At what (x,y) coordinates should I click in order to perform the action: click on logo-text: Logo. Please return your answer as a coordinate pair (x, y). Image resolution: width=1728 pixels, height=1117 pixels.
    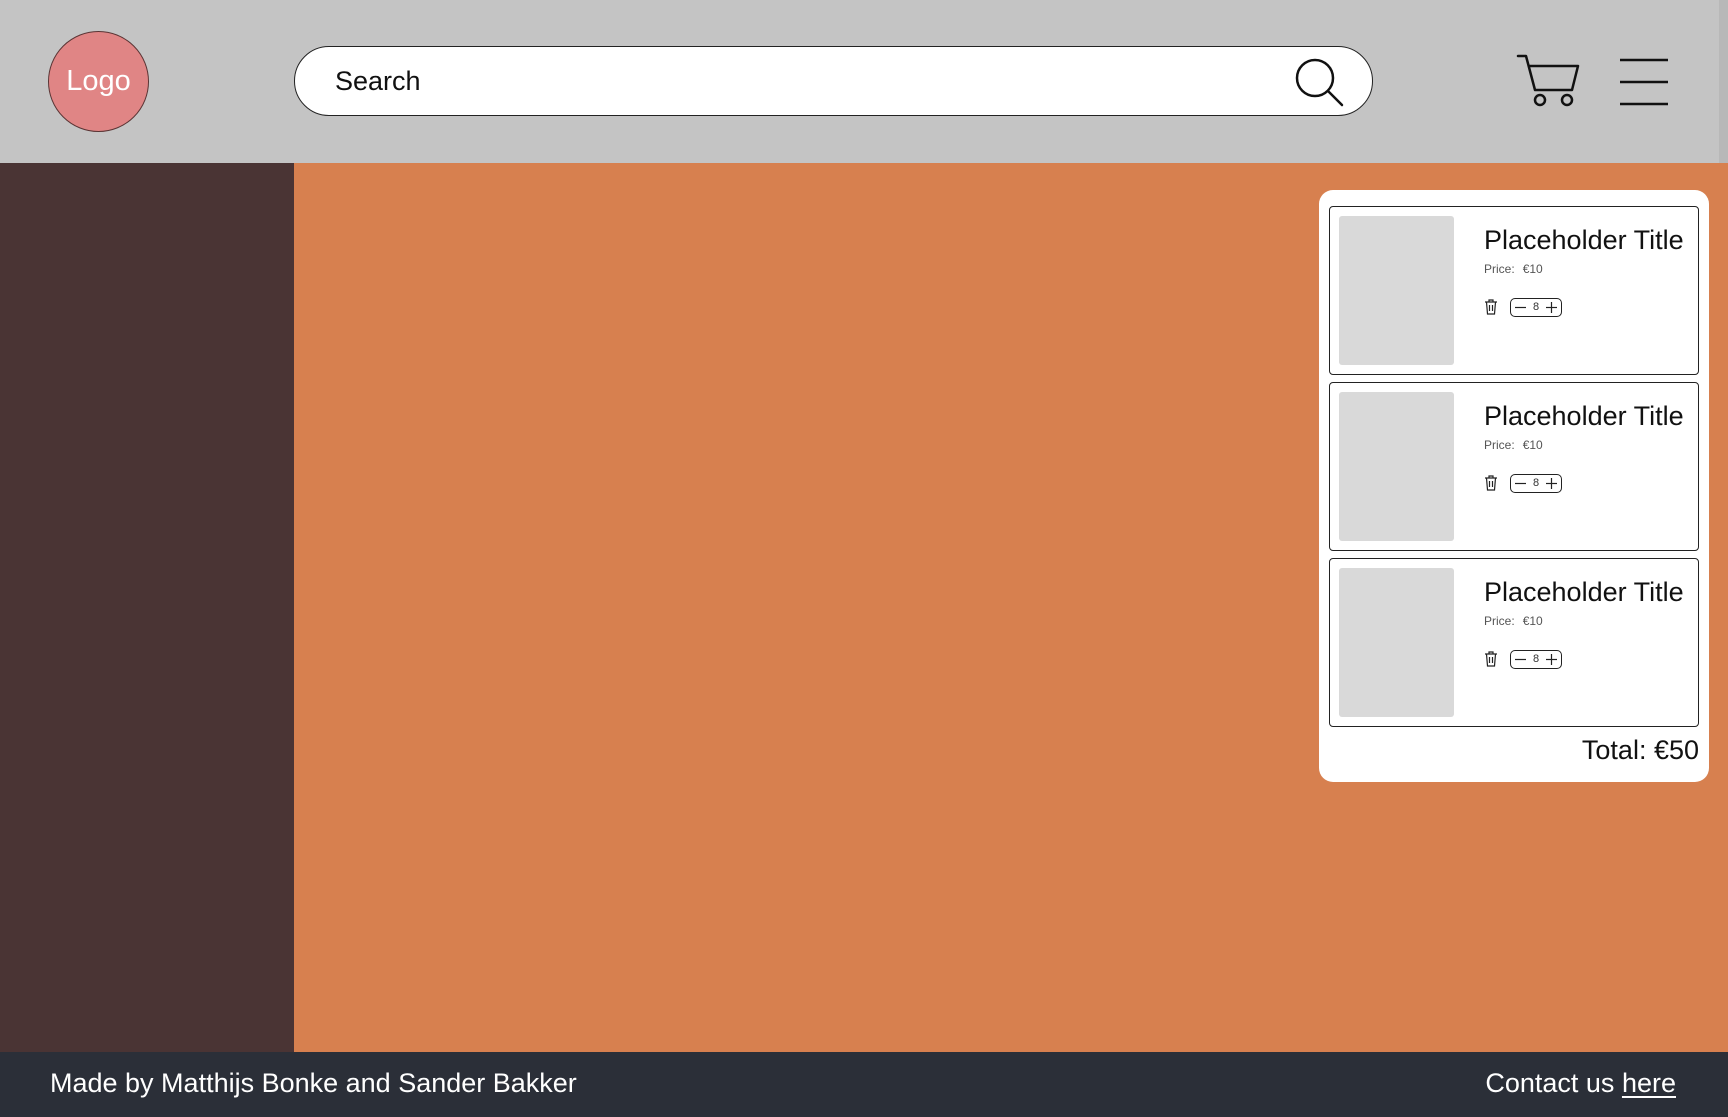
    Looking at the image, I should click on (98, 81).